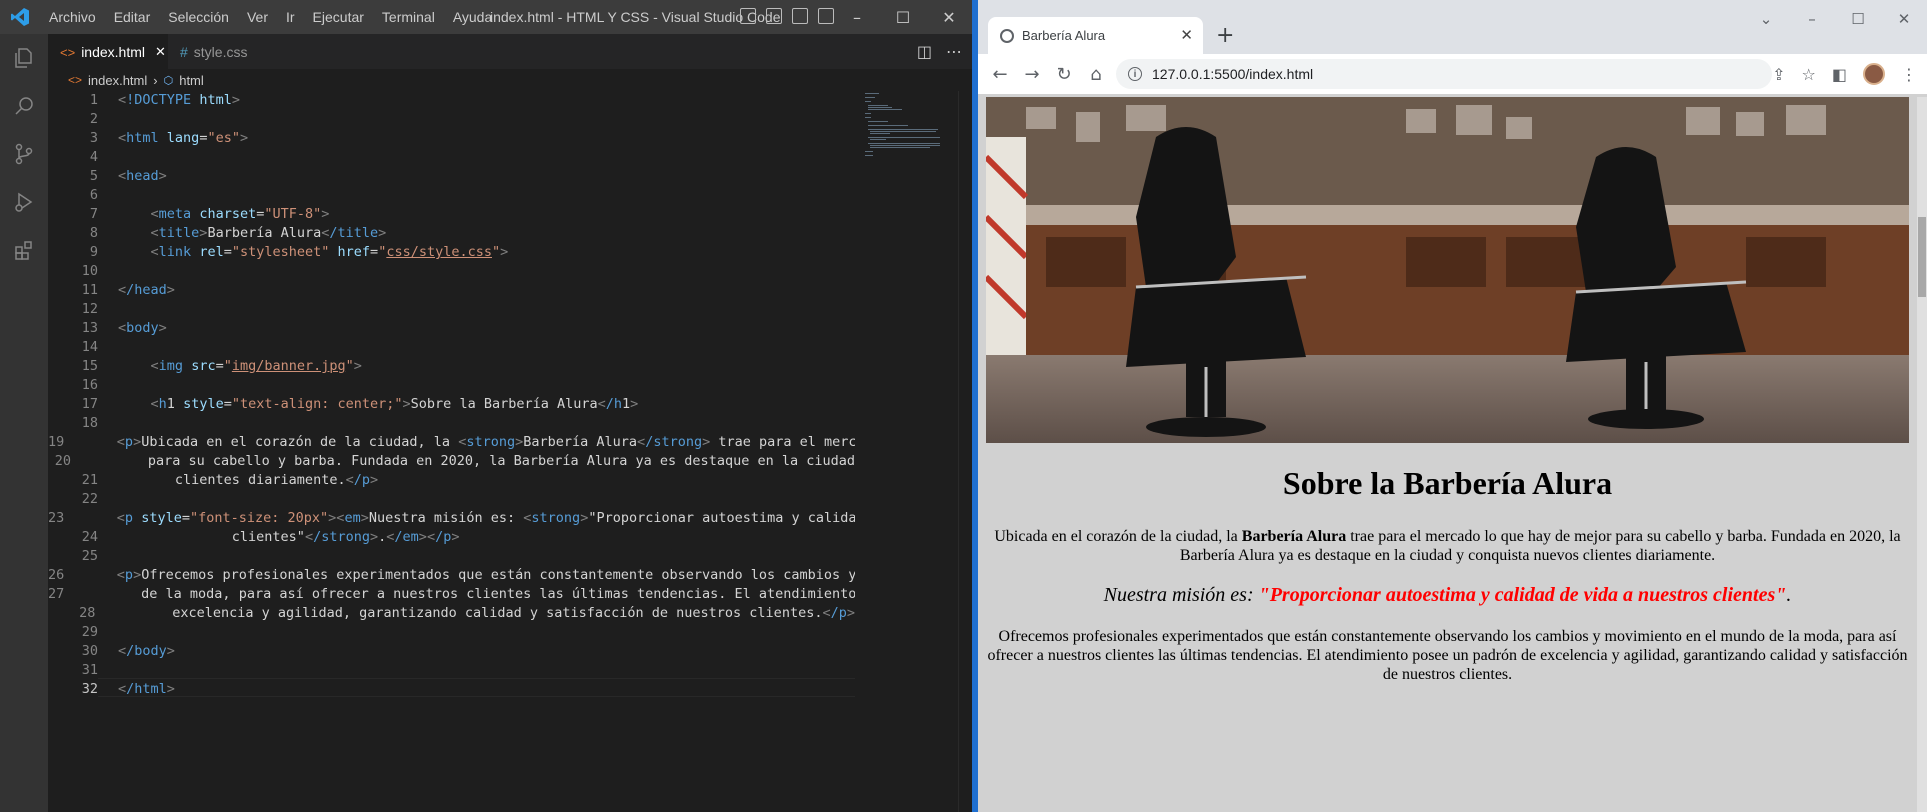 This screenshot has width=1927, height=812. Describe the element at coordinates (451, 385) in the screenshot. I see `code-line: 16` at that location.